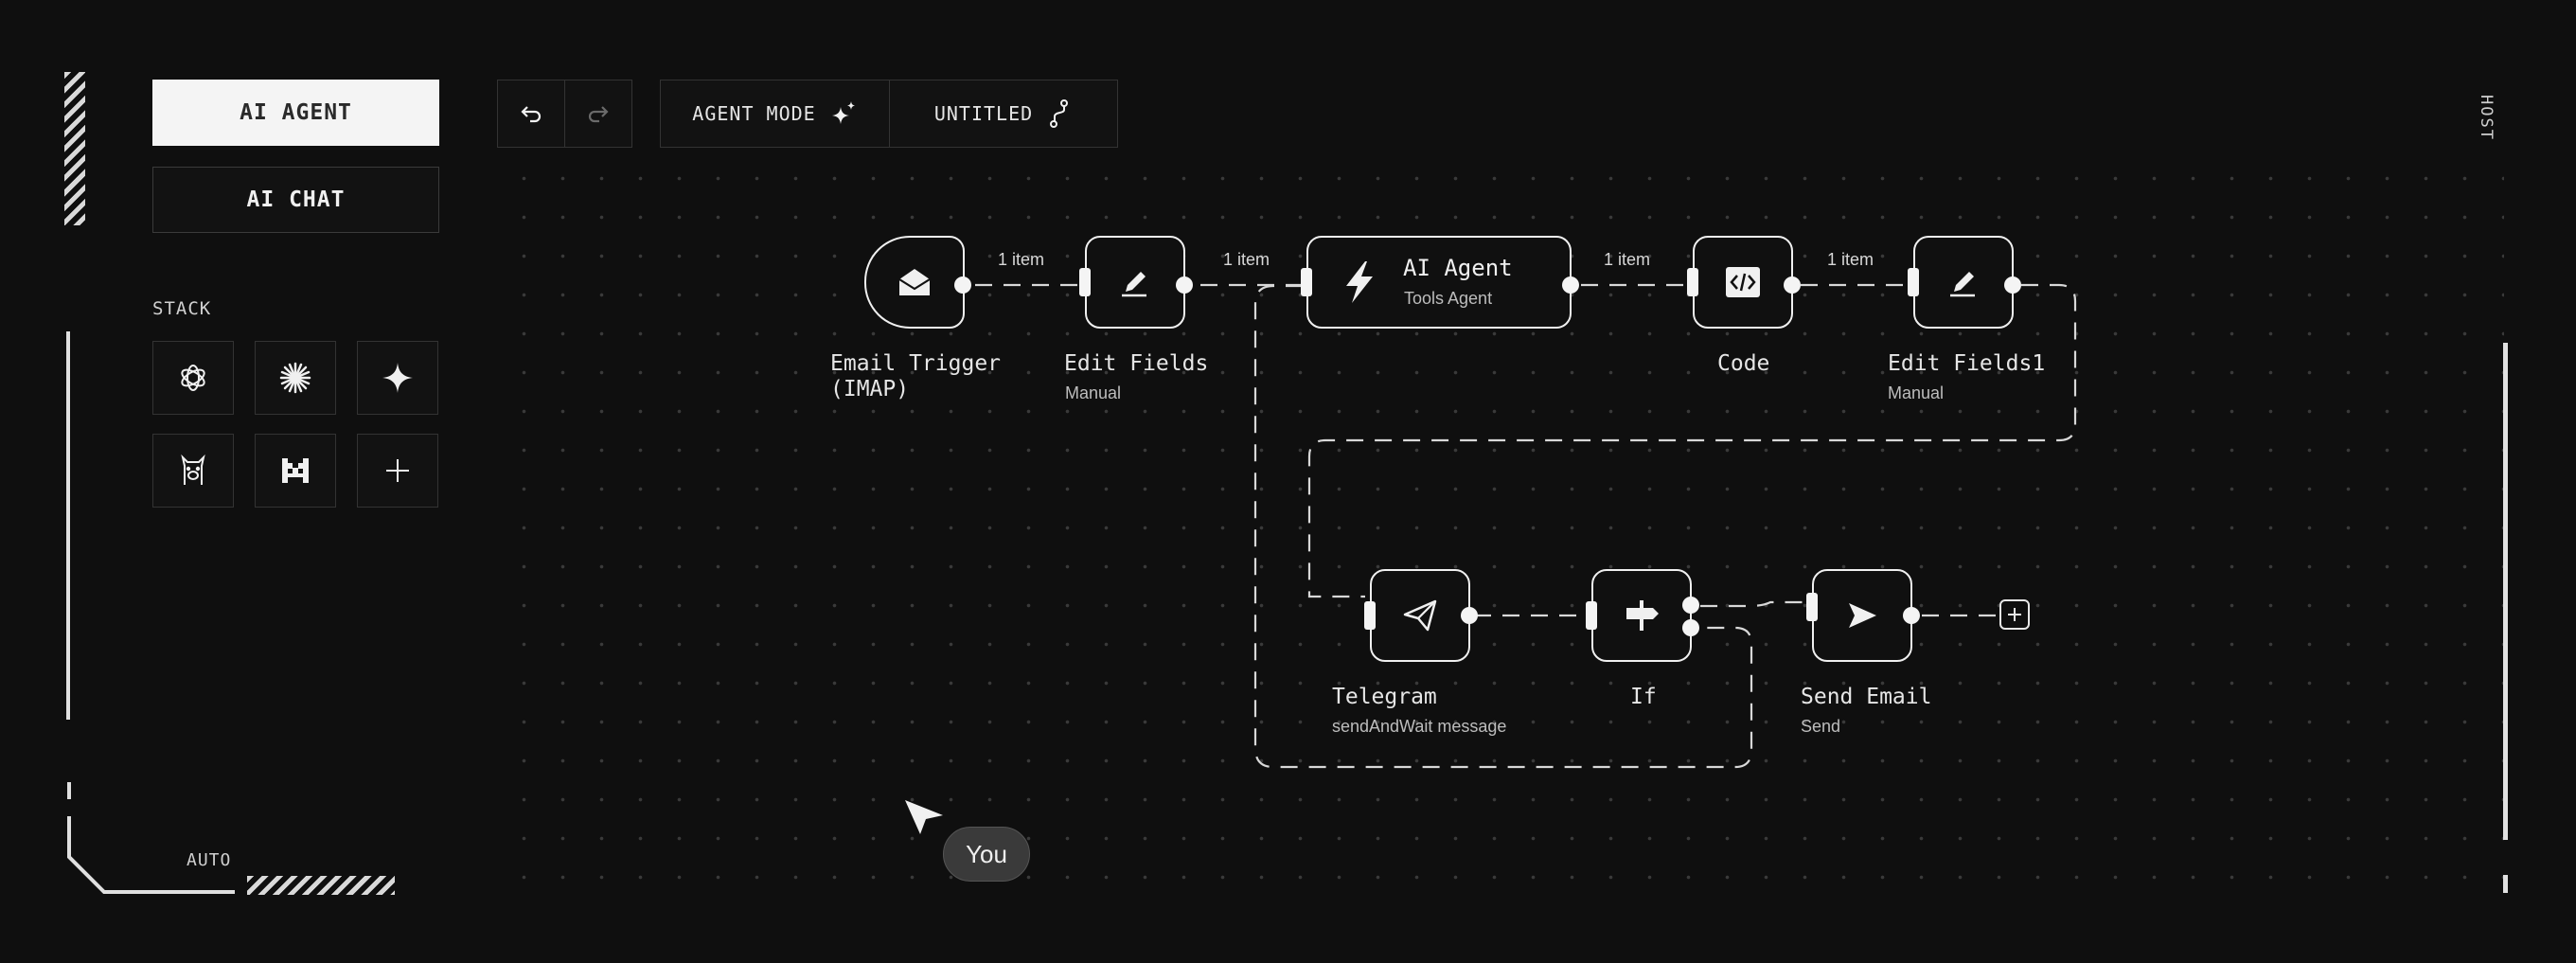  I want to click on plus-icon, so click(2014, 614).